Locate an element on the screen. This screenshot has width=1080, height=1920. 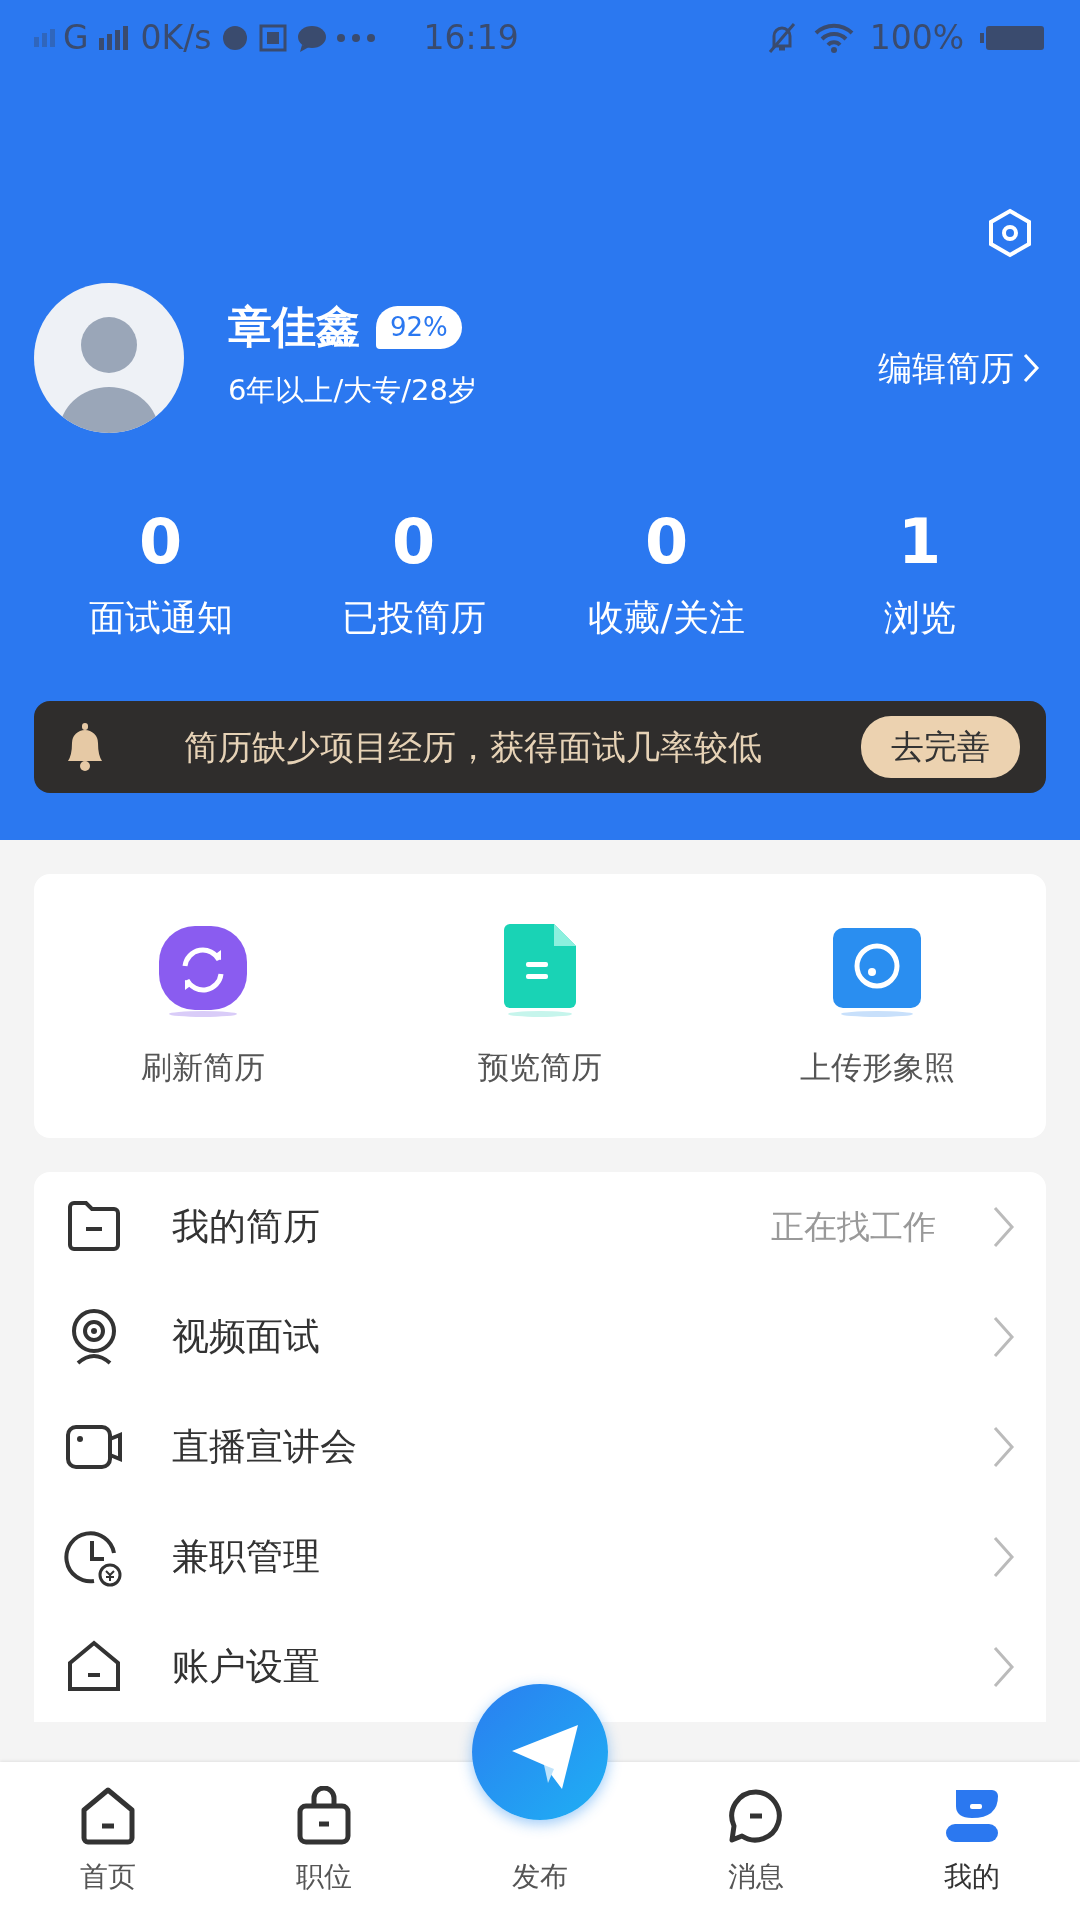
tab-label: 发布 is located at coordinates (540, 1877).